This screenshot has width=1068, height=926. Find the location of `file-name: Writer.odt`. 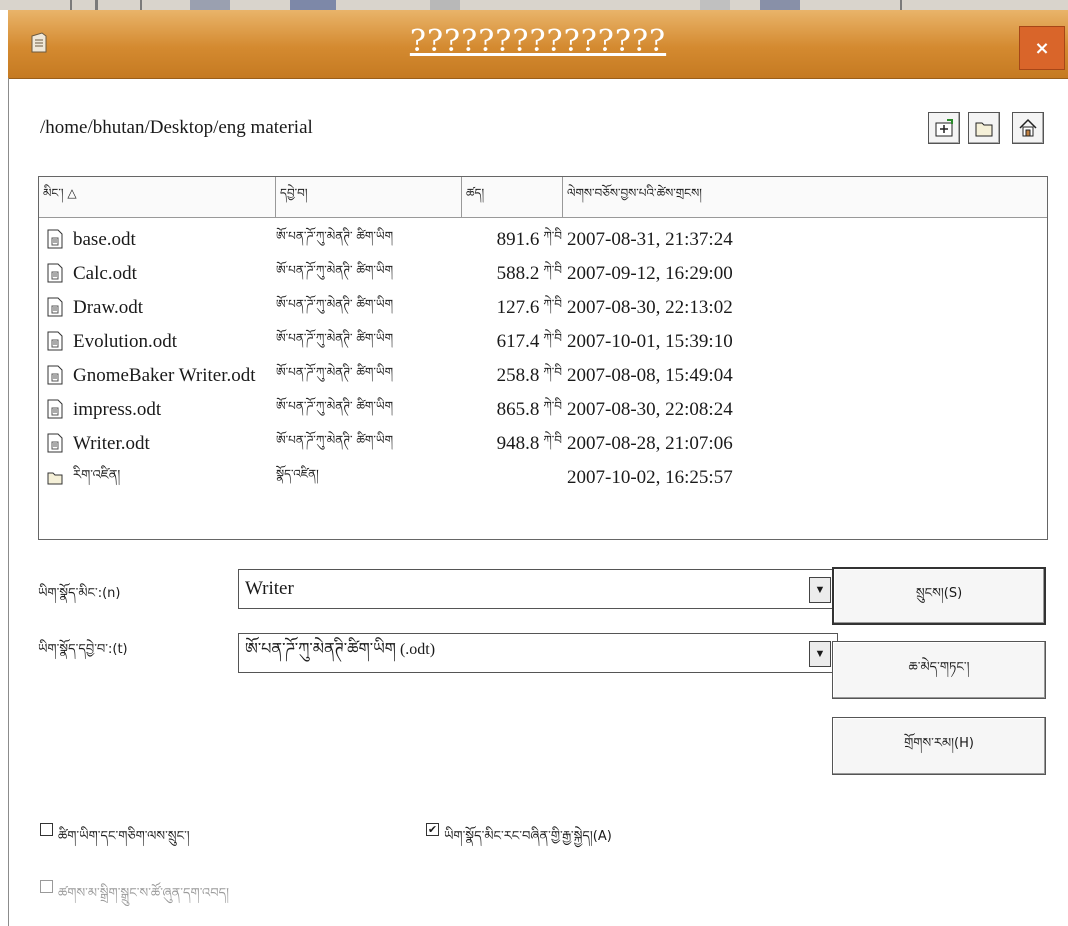

file-name: Writer.odt is located at coordinates (111, 443).